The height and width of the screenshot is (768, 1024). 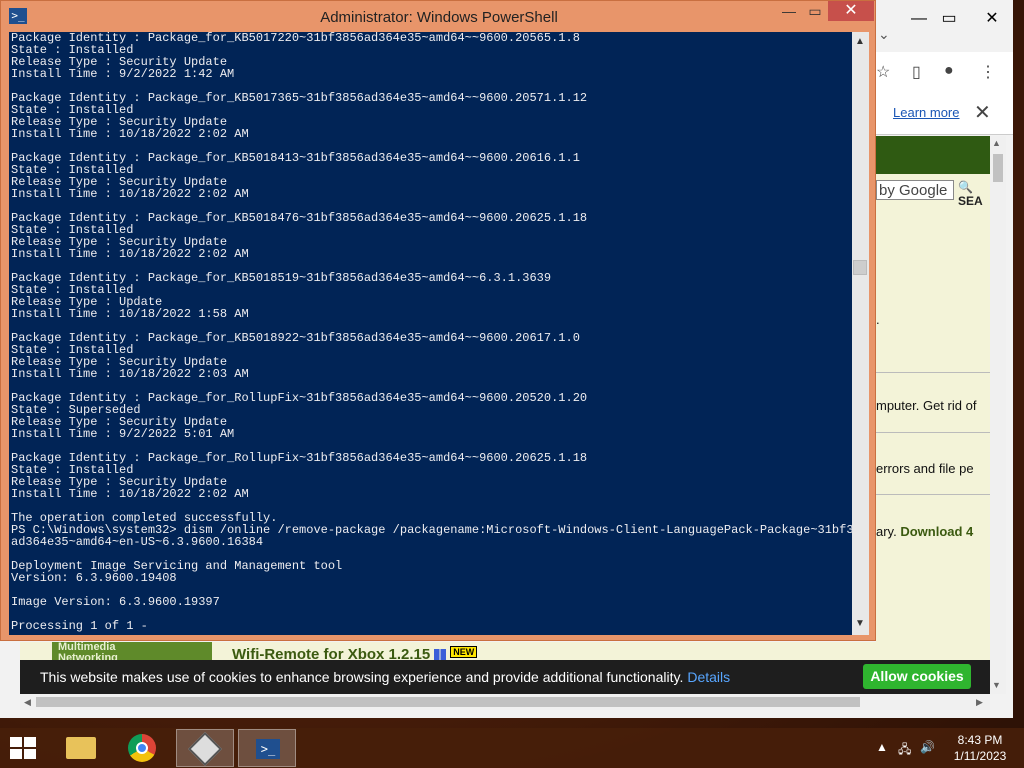 I want to click on start-button, so click(x=25, y=748).